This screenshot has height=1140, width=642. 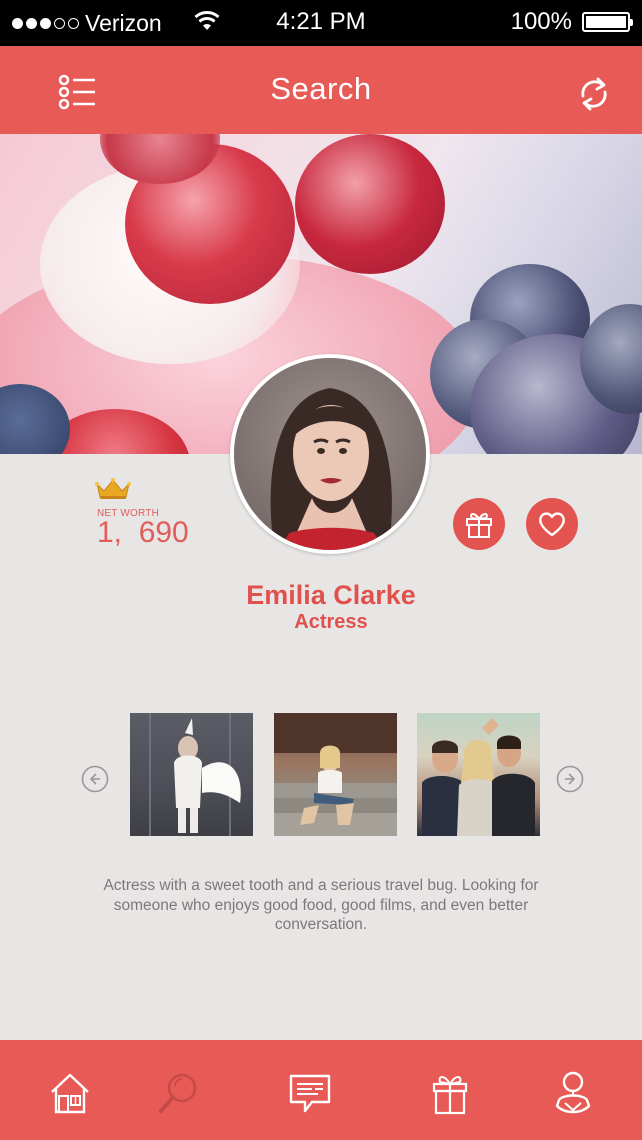 What do you see at coordinates (541, 21) in the screenshot?
I see `battery-percentage: 100%` at bounding box center [541, 21].